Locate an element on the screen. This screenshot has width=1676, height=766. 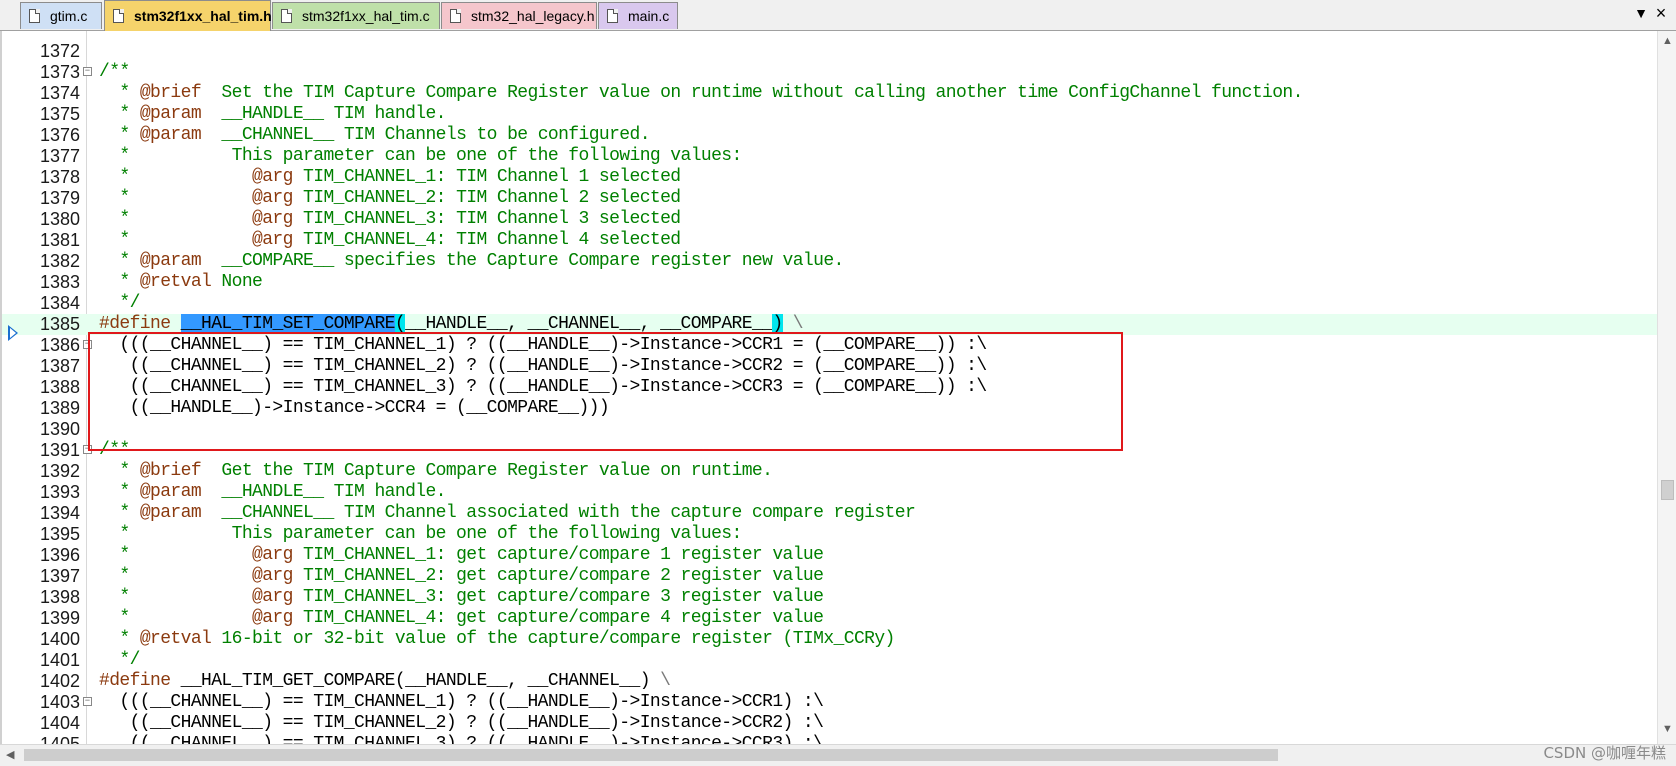
code-line: 1391−/** is located at coordinates (831, 450).